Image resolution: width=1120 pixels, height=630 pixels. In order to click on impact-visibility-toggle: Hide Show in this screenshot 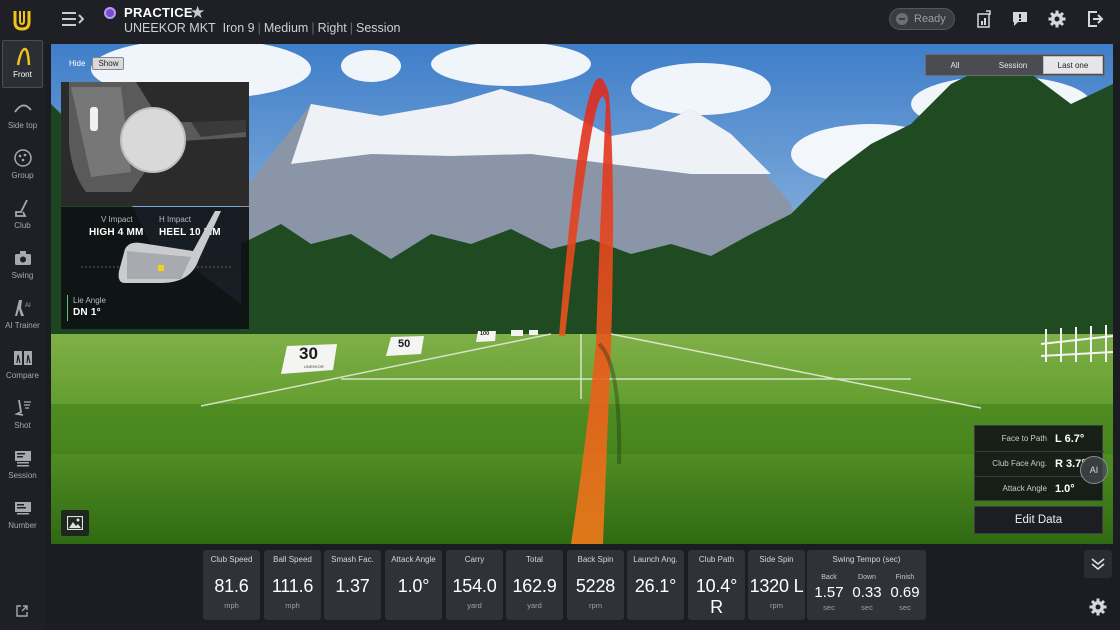, I will do `click(95, 63)`.